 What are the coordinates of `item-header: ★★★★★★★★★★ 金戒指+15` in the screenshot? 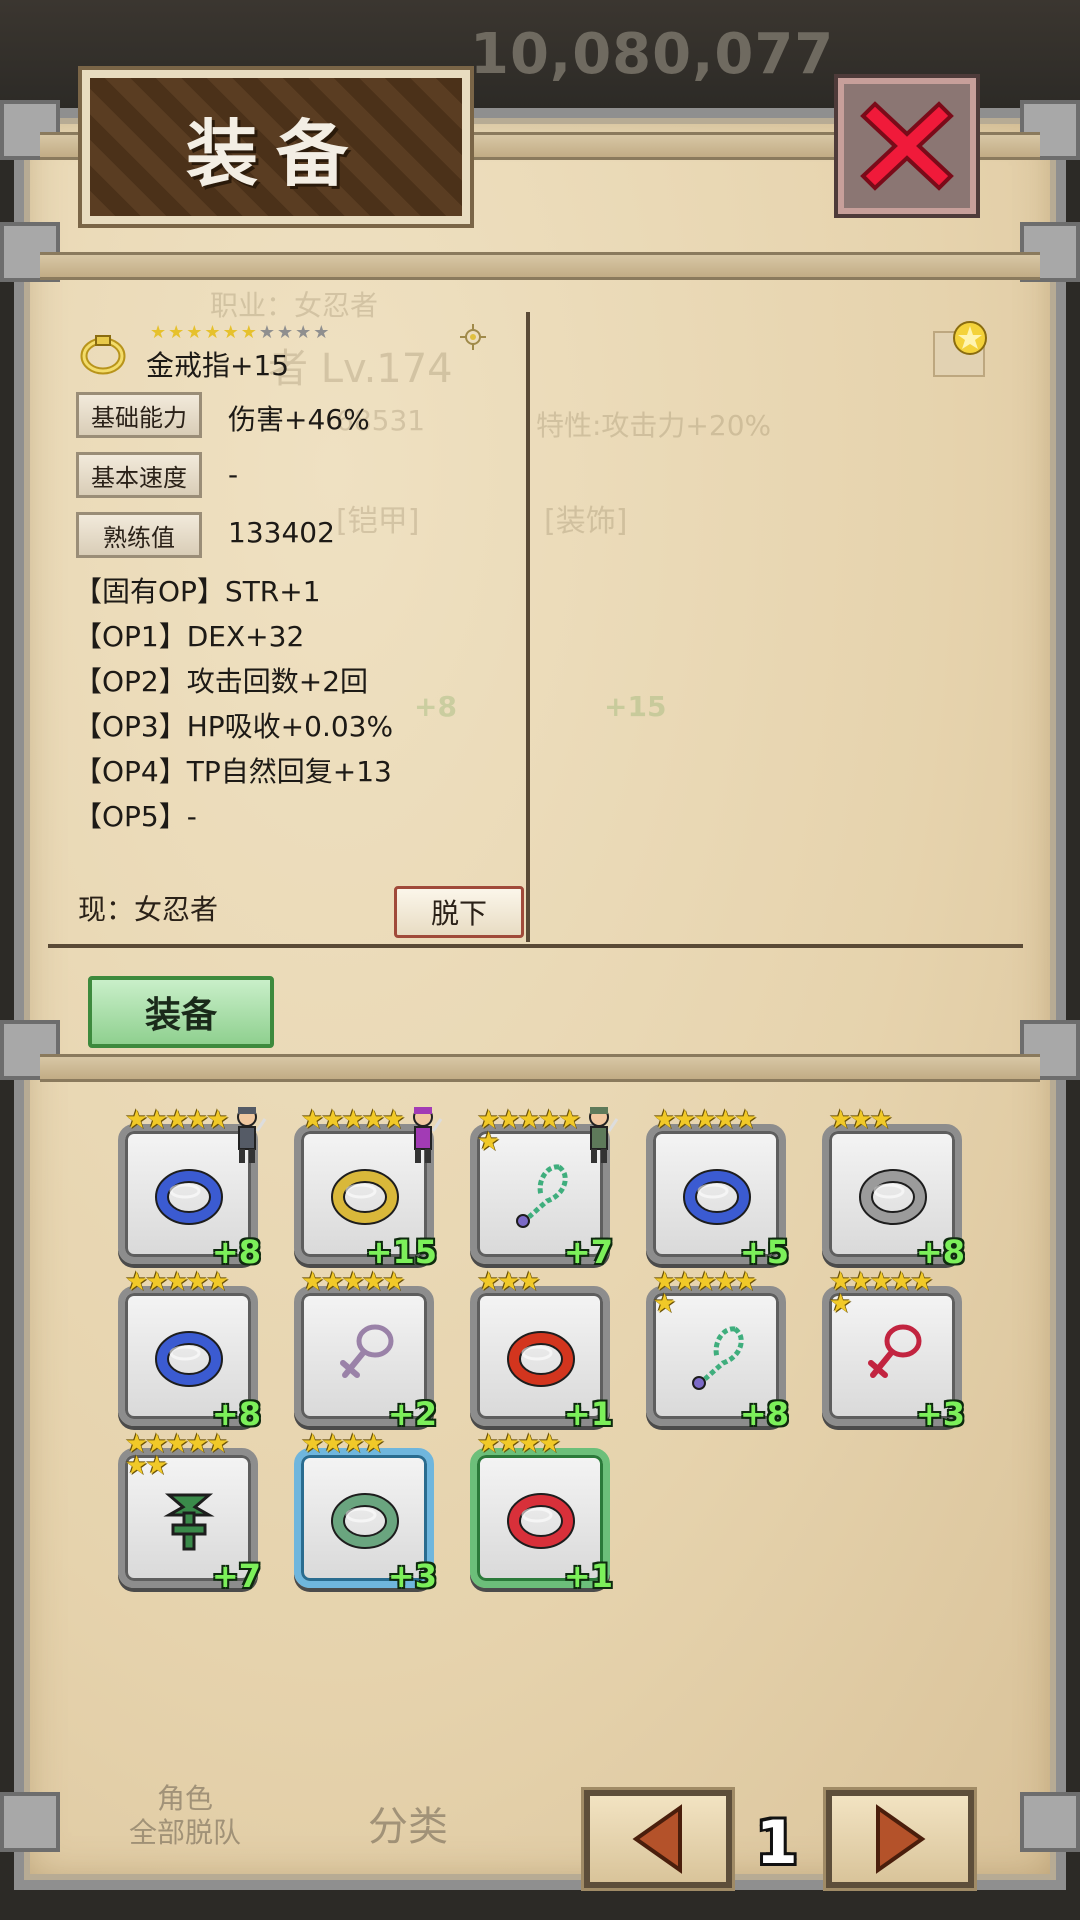 It's located at (290, 352).